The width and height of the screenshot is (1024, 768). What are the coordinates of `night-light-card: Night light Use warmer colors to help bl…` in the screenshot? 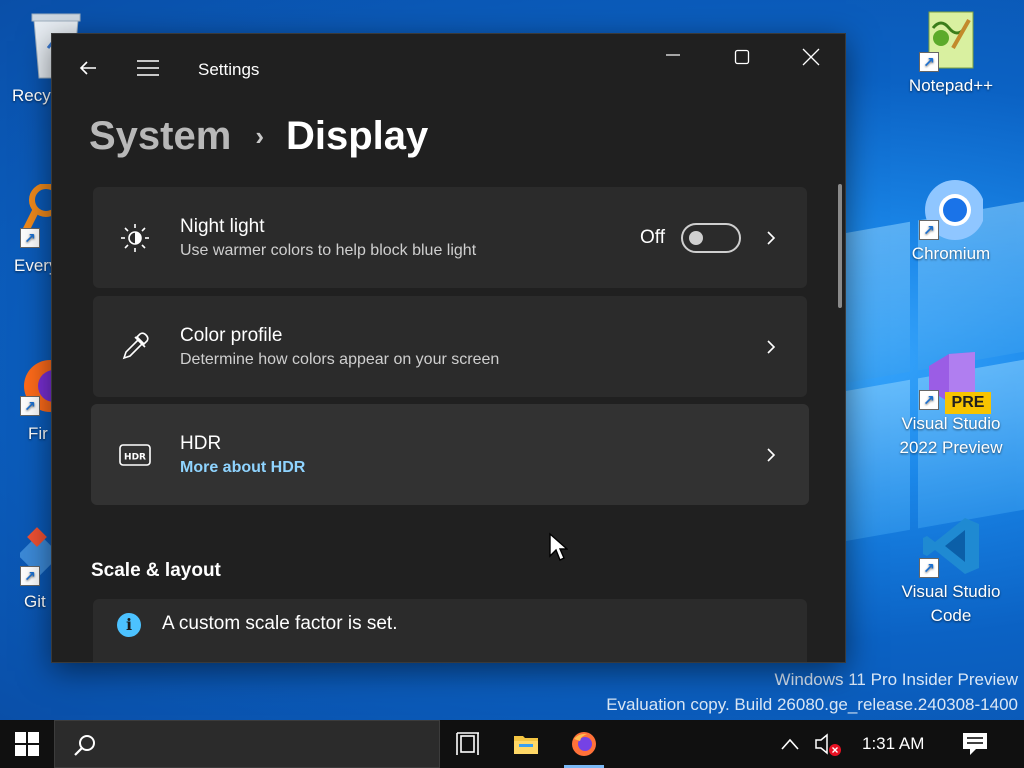 It's located at (450, 237).